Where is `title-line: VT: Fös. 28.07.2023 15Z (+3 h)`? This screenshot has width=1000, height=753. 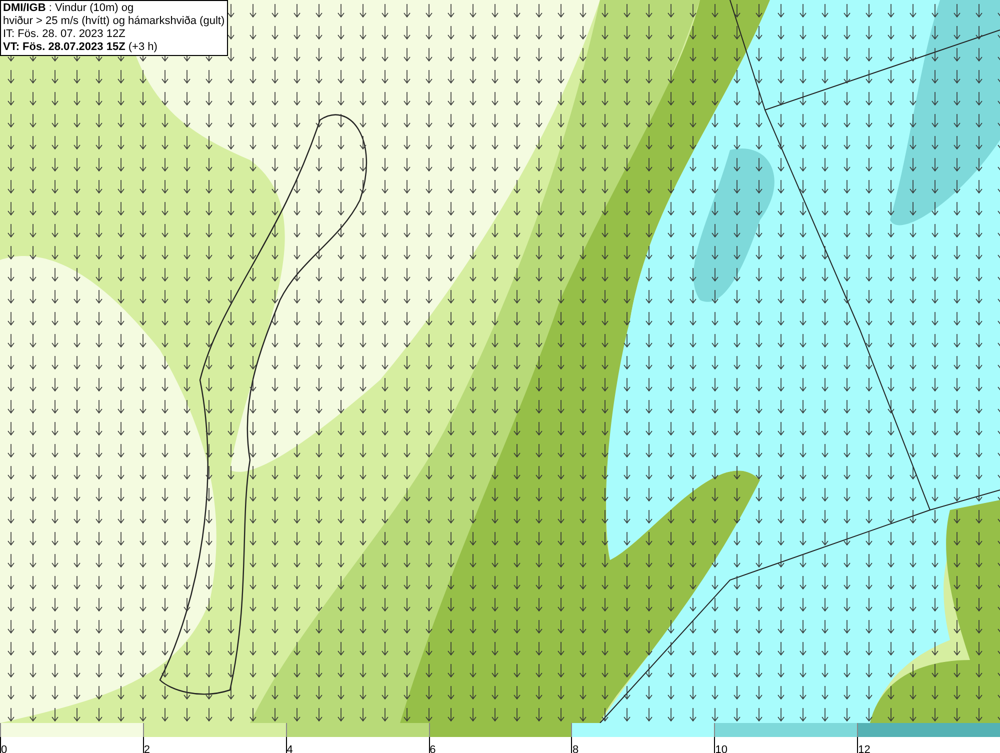
title-line: VT: Fös. 28.07.2023 15Z (+3 h) is located at coordinates (80, 47).